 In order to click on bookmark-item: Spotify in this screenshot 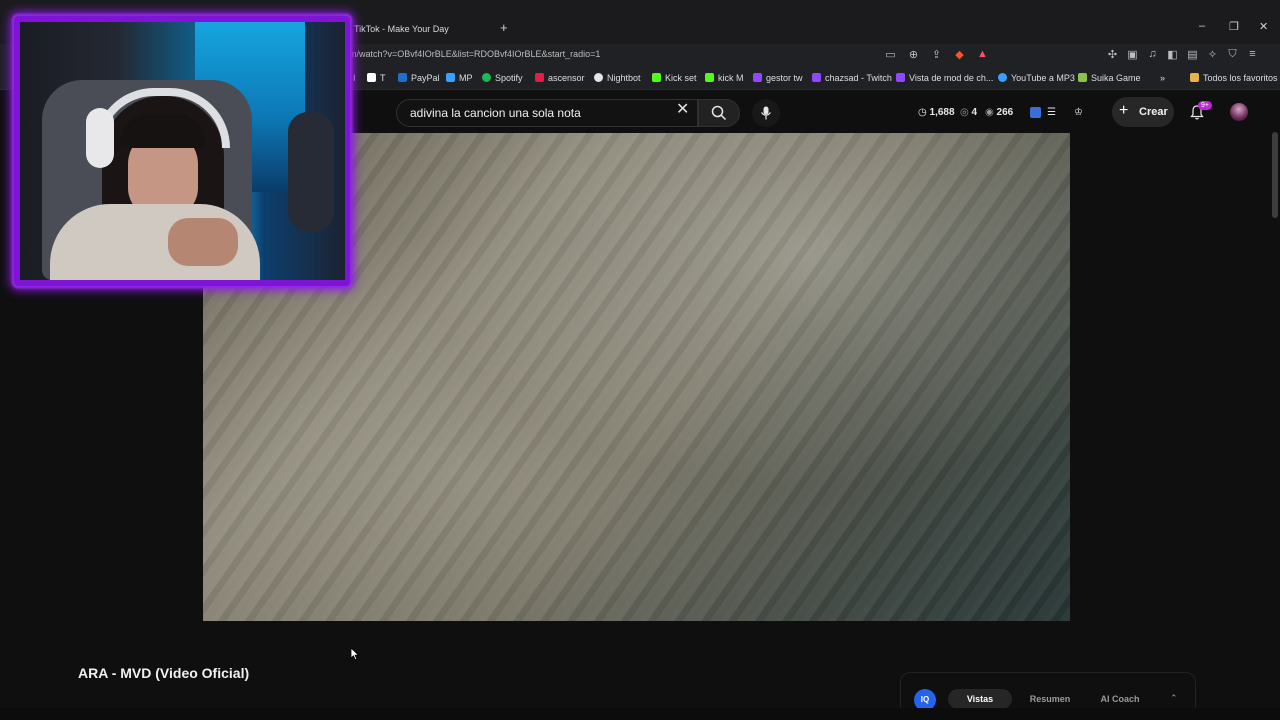, I will do `click(502, 78)`.